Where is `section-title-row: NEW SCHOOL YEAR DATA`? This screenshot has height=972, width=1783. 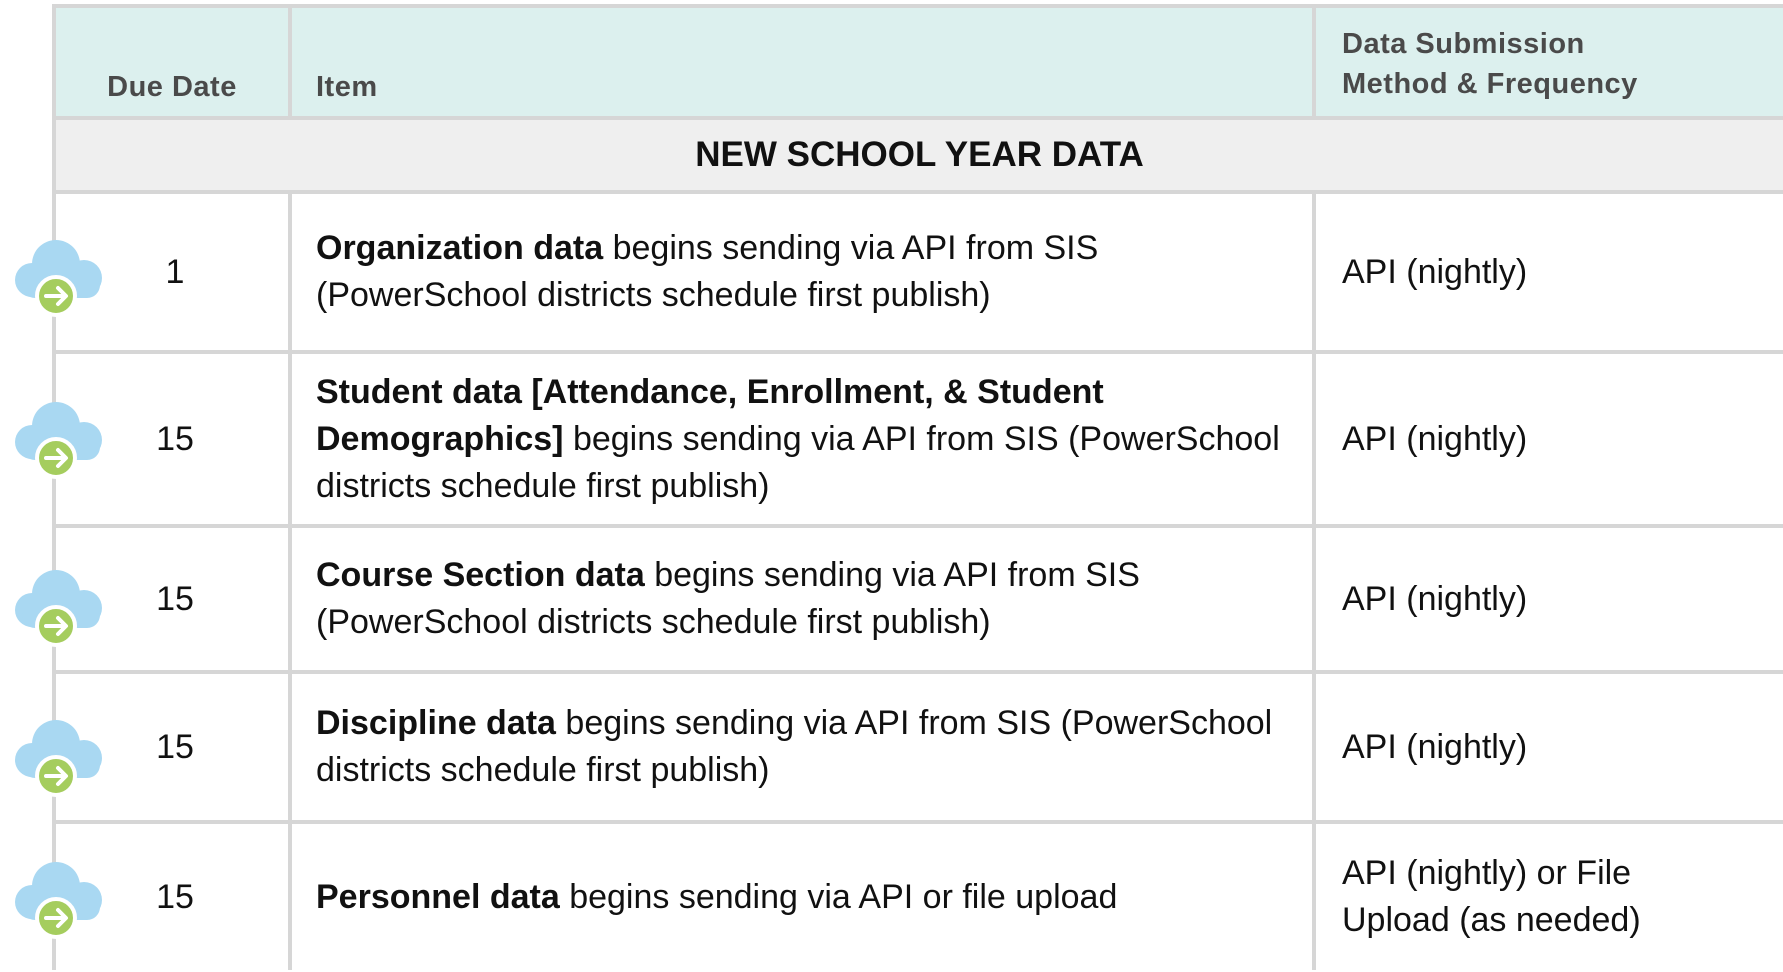
section-title-row: NEW SCHOOL YEAR DATA is located at coordinates (919, 157).